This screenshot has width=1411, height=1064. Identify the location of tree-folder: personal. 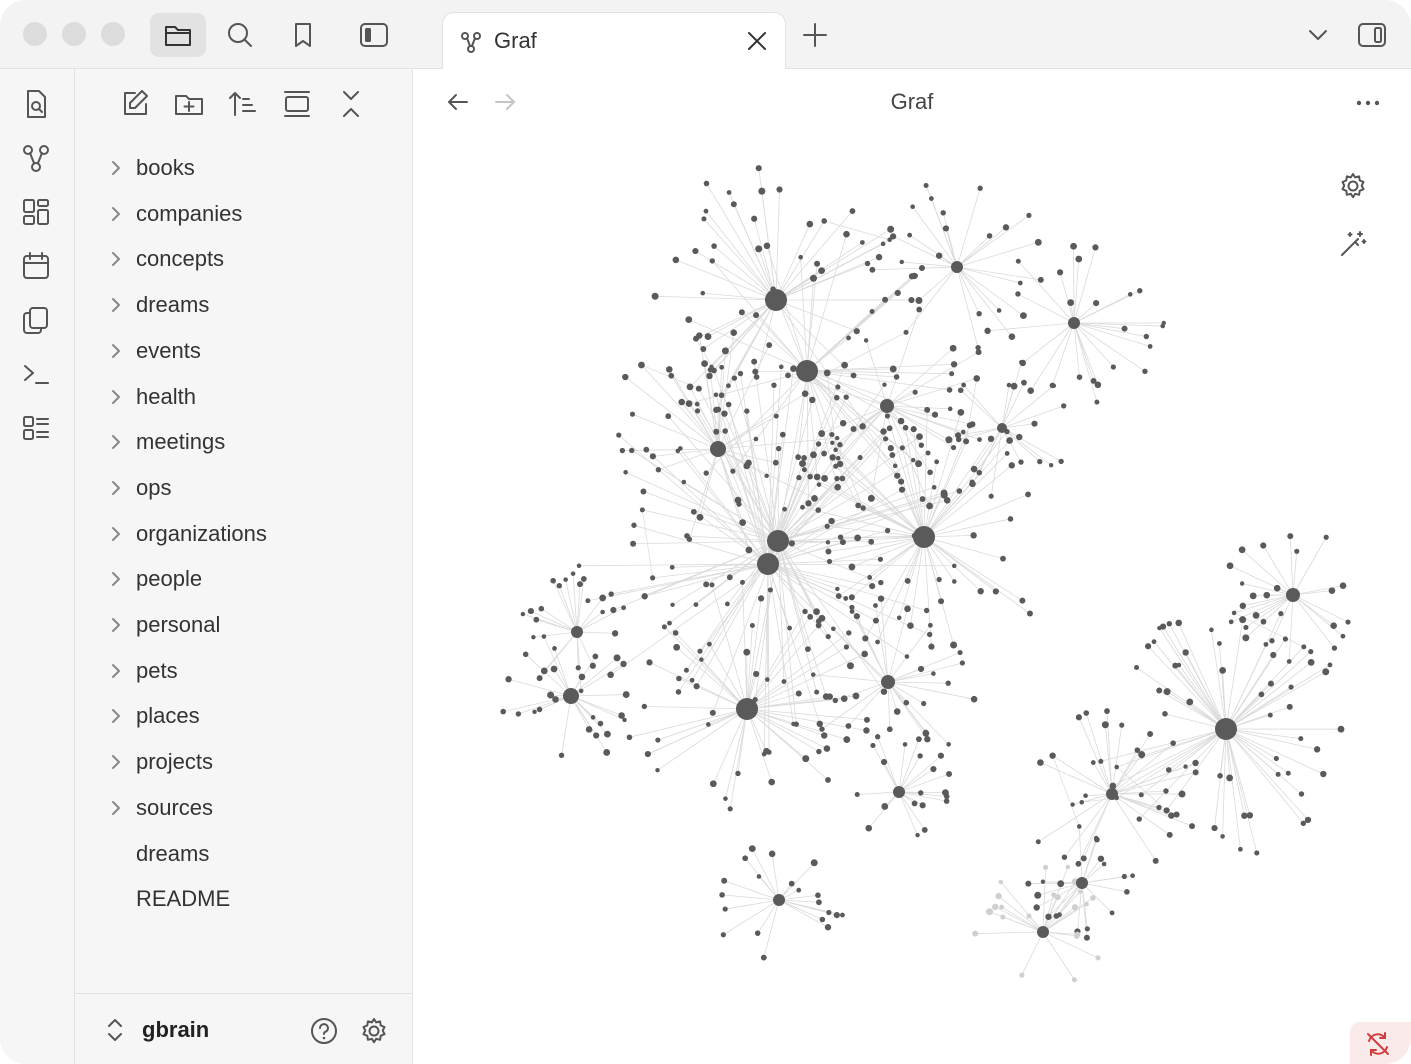
(243, 625).